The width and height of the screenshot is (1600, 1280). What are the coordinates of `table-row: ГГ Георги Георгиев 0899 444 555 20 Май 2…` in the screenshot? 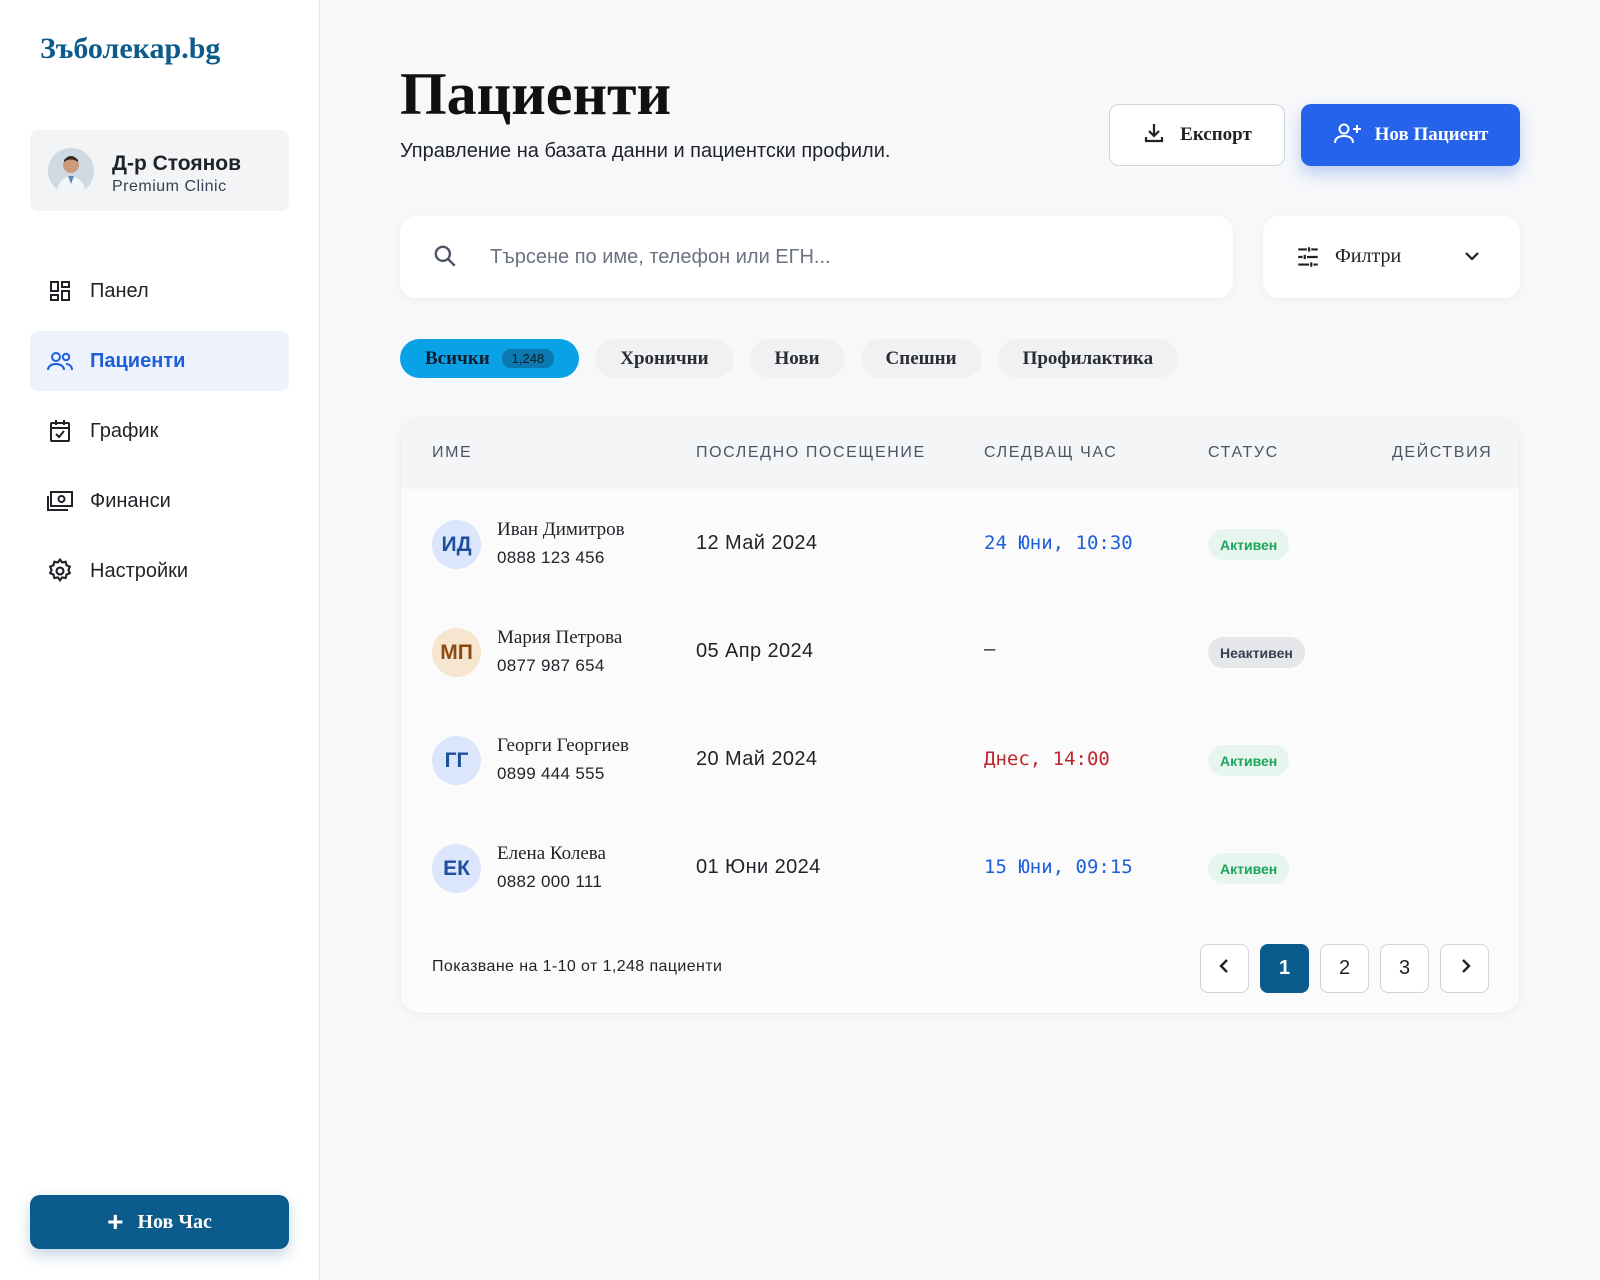 It's located at (960, 761).